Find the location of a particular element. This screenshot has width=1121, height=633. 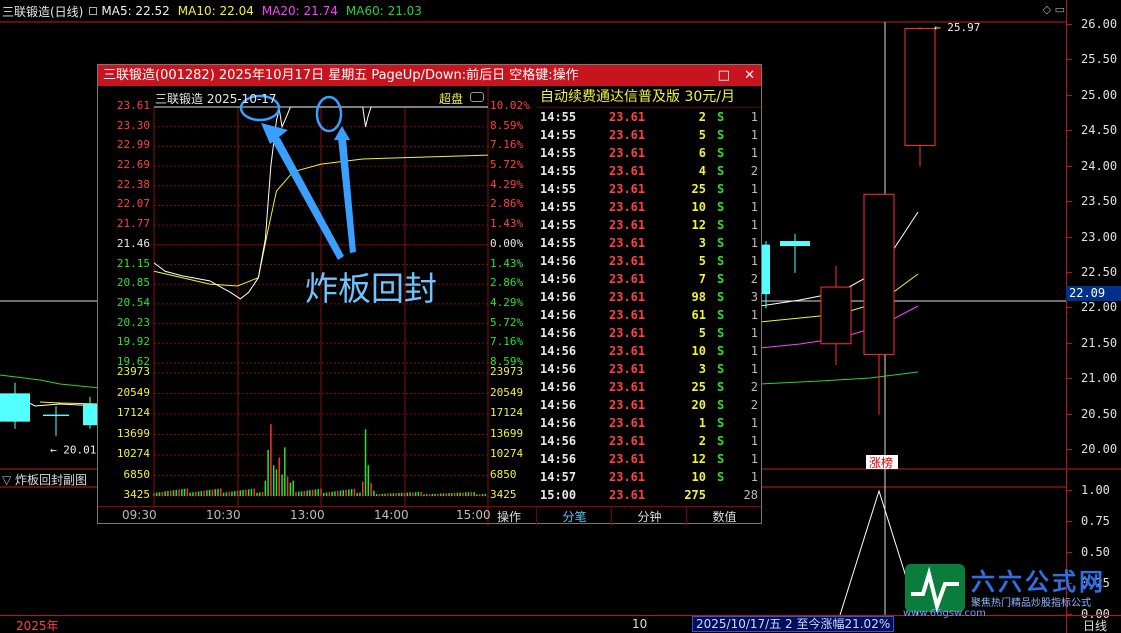

tab-minute: 分钟 is located at coordinates (649, 516).